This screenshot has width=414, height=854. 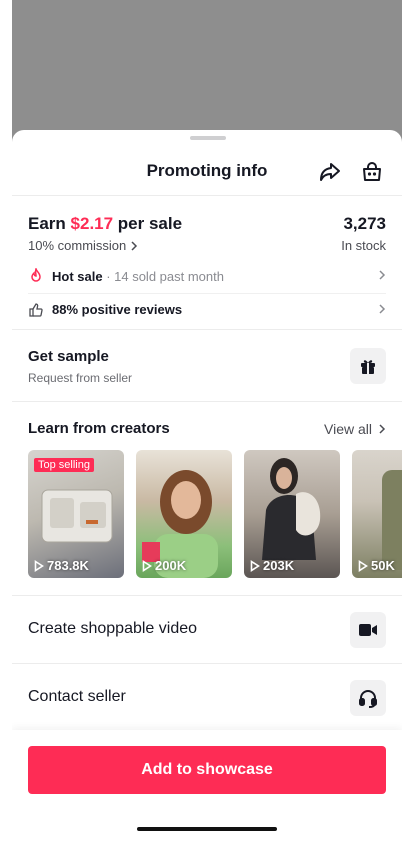 I want to click on creator-video-thumb: 203K, so click(x=292, y=514).